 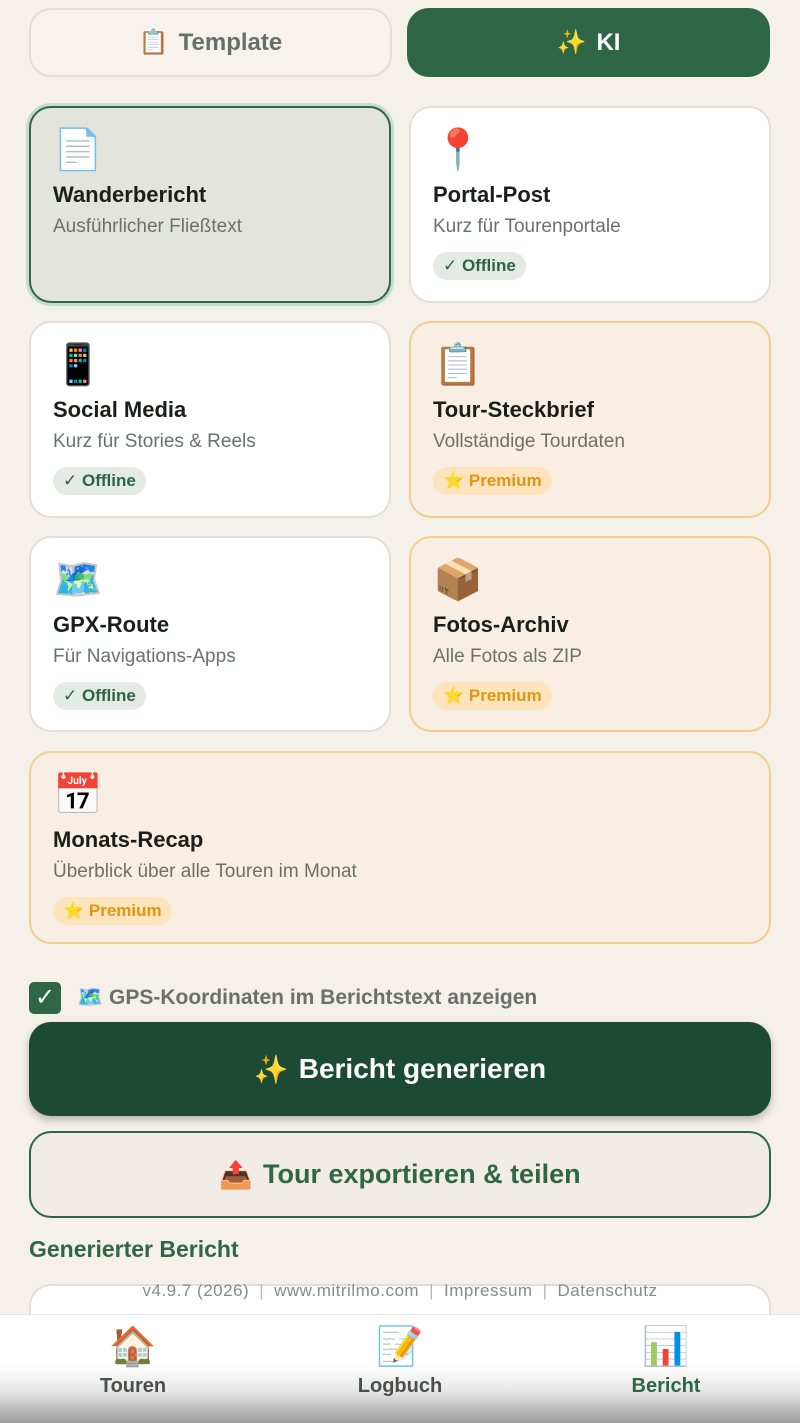 What do you see at coordinates (236, 1174) in the screenshot?
I see `outbox-icon: 📤` at bounding box center [236, 1174].